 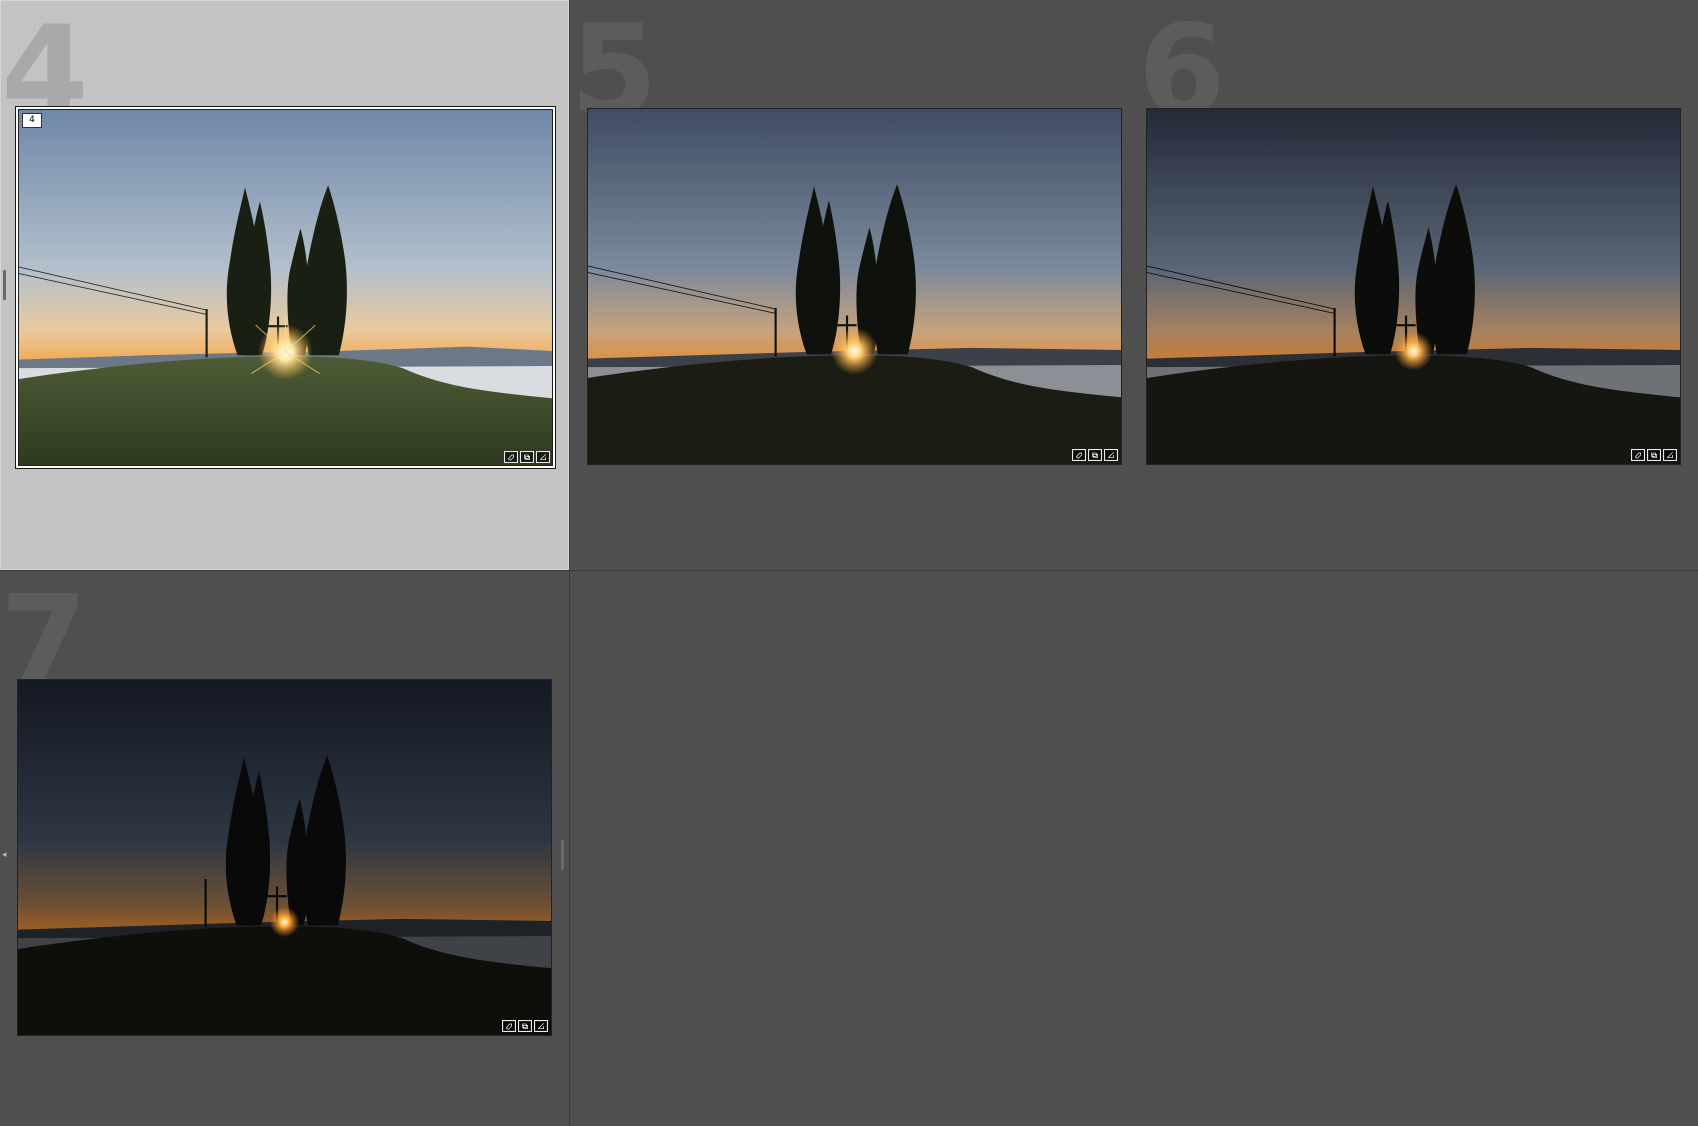 I want to click on photo-cypress-sunrise-bright, so click(x=285, y=287).